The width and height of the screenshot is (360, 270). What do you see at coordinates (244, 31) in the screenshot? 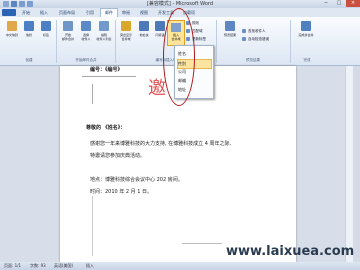
I see `find-icon` at bounding box center [244, 31].